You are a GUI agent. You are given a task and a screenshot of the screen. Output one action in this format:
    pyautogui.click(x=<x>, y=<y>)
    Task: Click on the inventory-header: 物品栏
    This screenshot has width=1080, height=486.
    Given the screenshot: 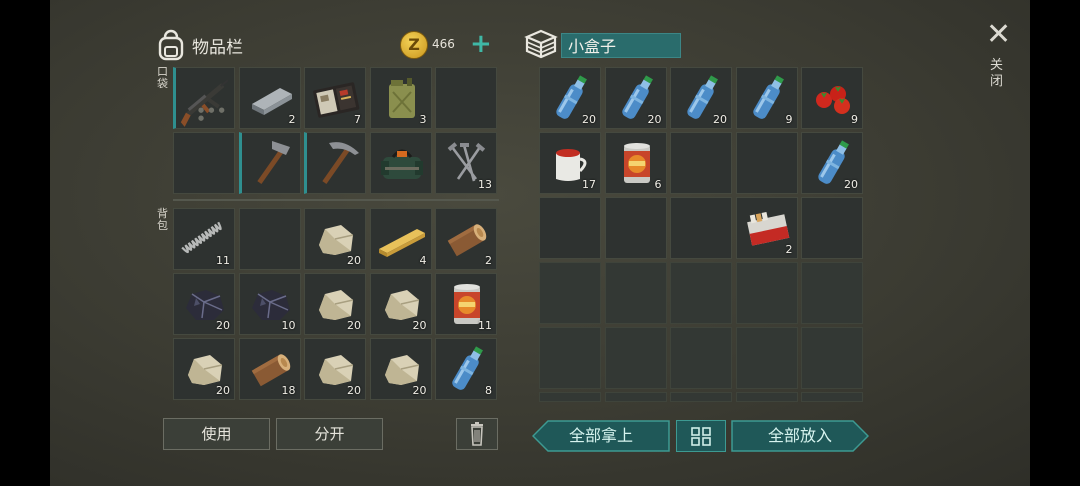 What is the action you would take?
    pyautogui.click(x=199, y=45)
    